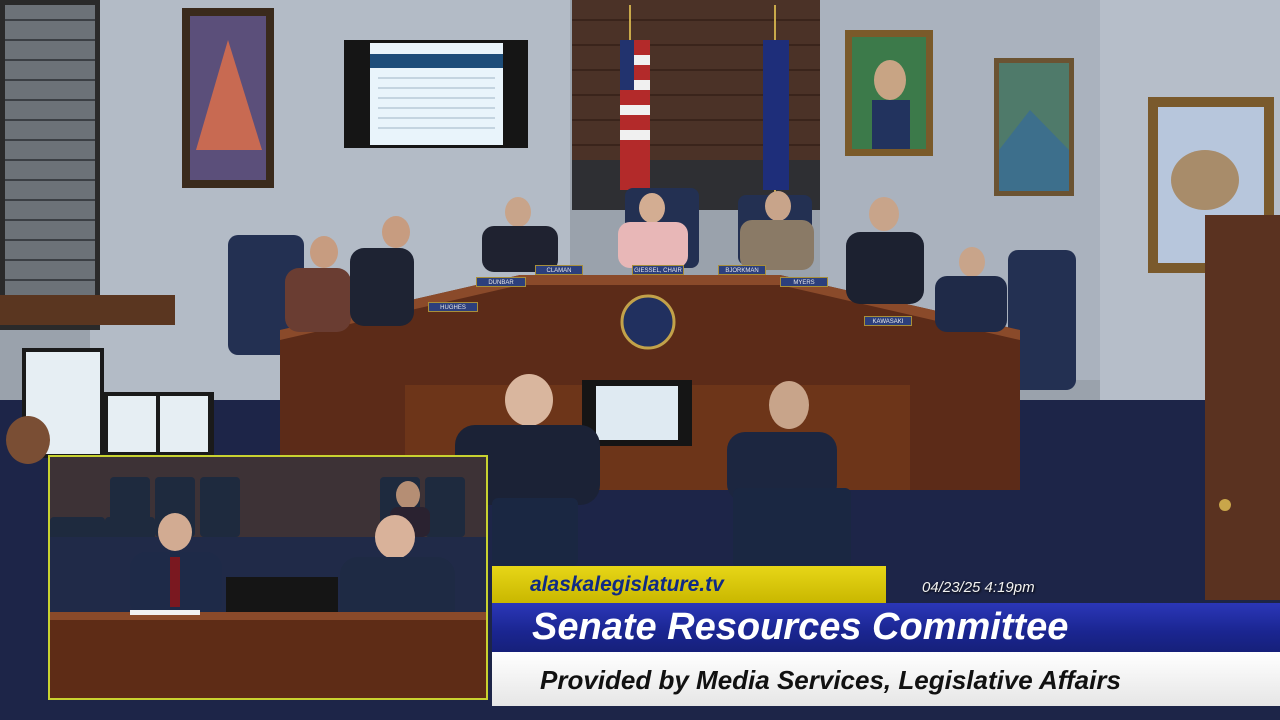 Image resolution: width=1280 pixels, height=720 pixels. Describe the element at coordinates (889, 93) in the screenshot. I see `portrait-painting` at that location.